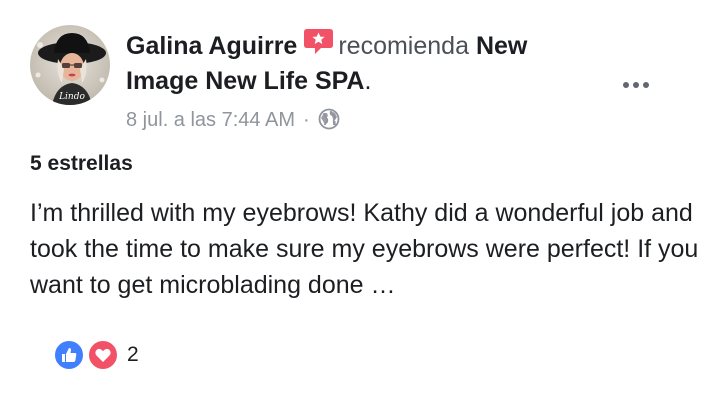  I want to click on recommendation-badge-icon, so click(319, 41).